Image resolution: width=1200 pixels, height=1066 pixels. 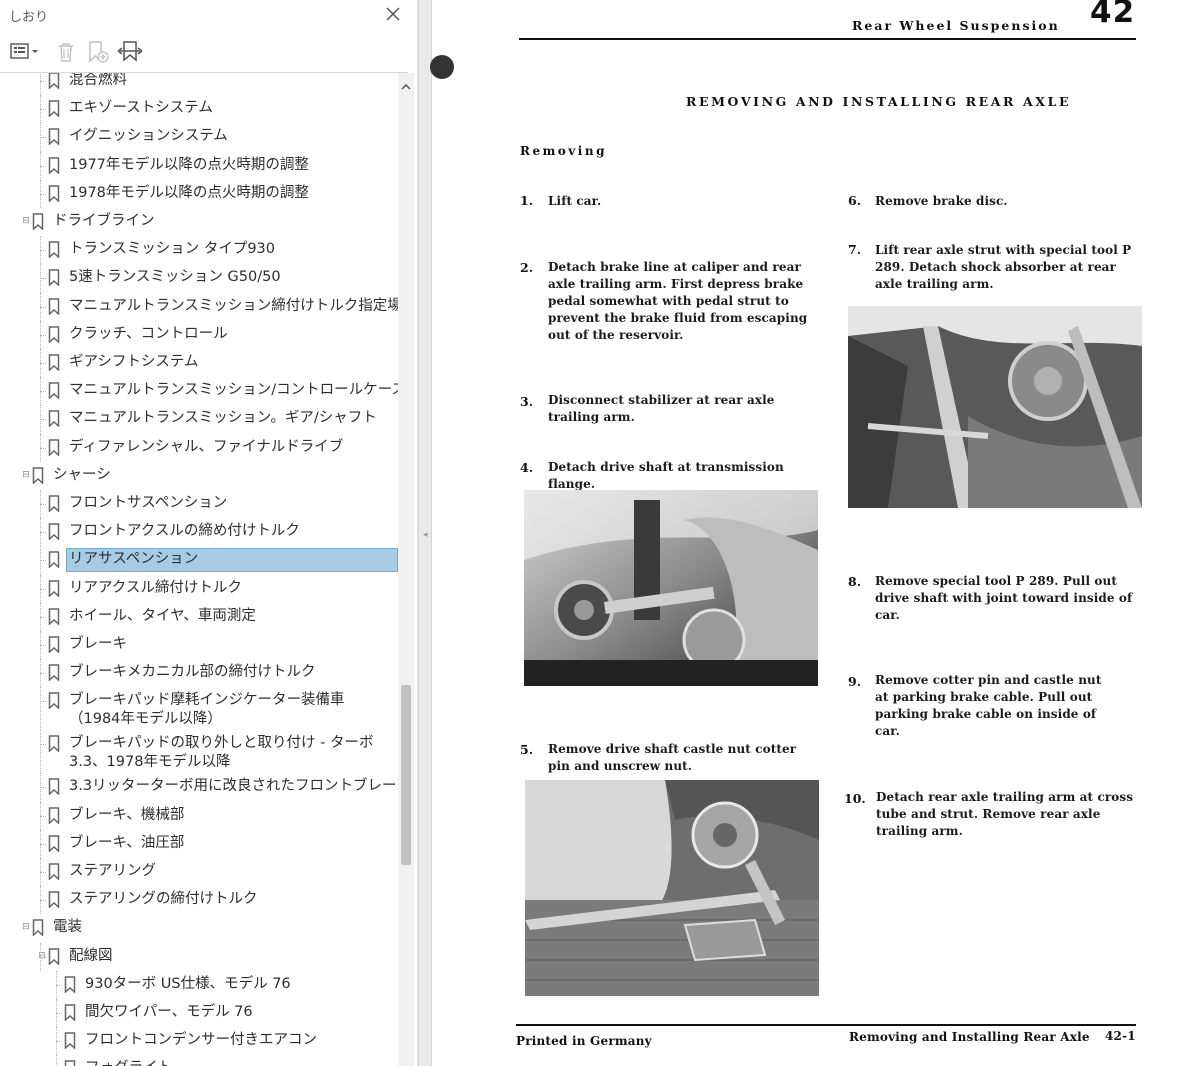 I want to click on bookmark-label: ブレーキ, so click(x=98, y=644).